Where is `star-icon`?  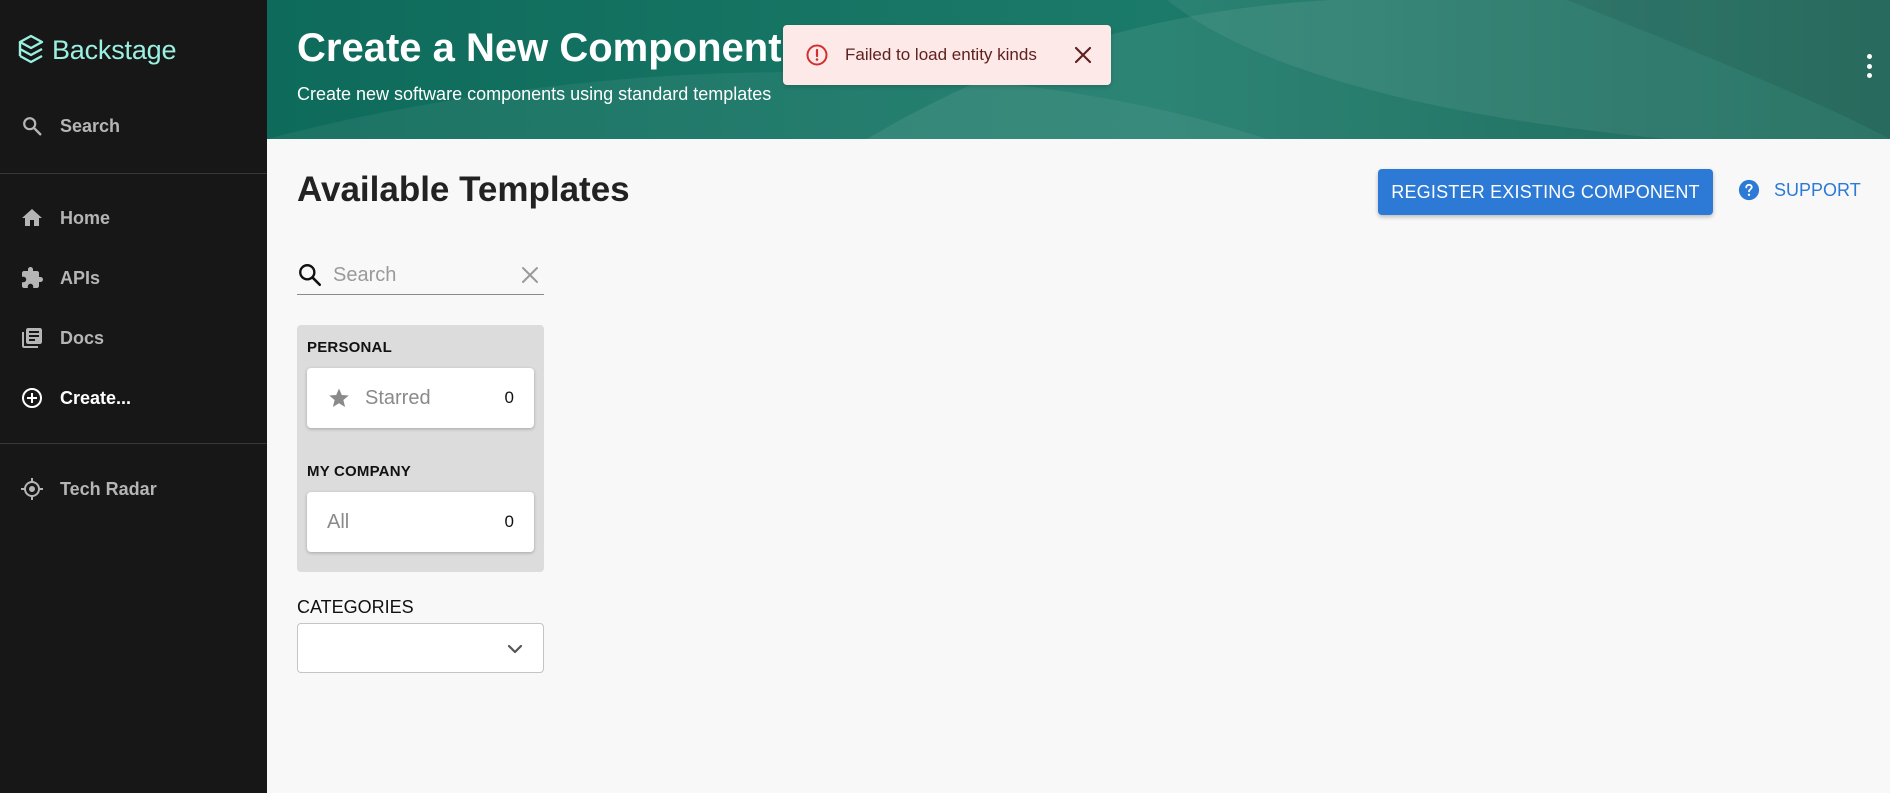
star-icon is located at coordinates (339, 397).